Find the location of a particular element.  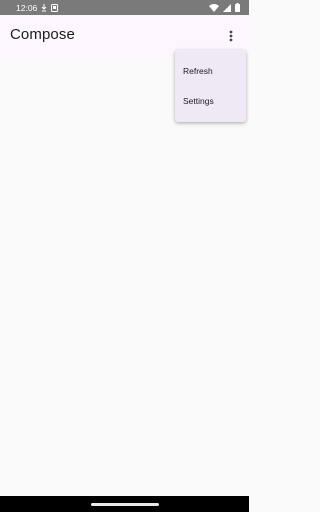

data-saver-icon is located at coordinates (44, 7).